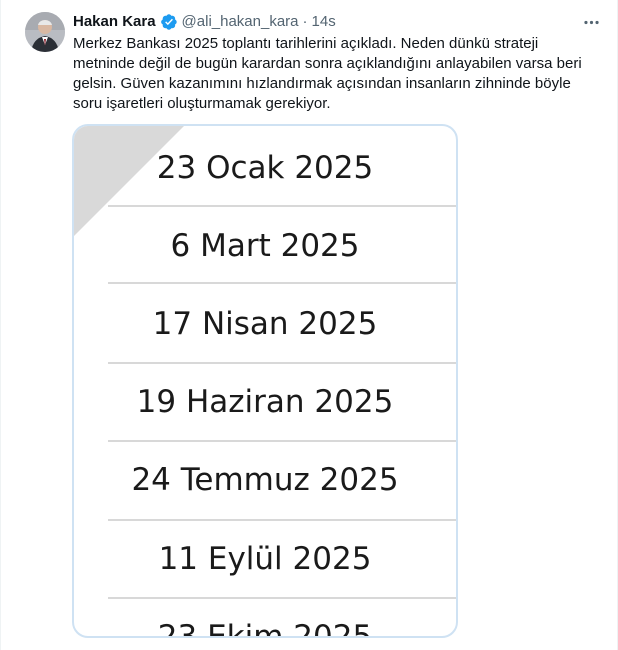 Image resolution: width=618 pixels, height=650 pixels. Describe the element at coordinates (337, 22) in the screenshot. I see `tweet-header: Hakan Kara @ali_hakan_kara · 14s` at that location.